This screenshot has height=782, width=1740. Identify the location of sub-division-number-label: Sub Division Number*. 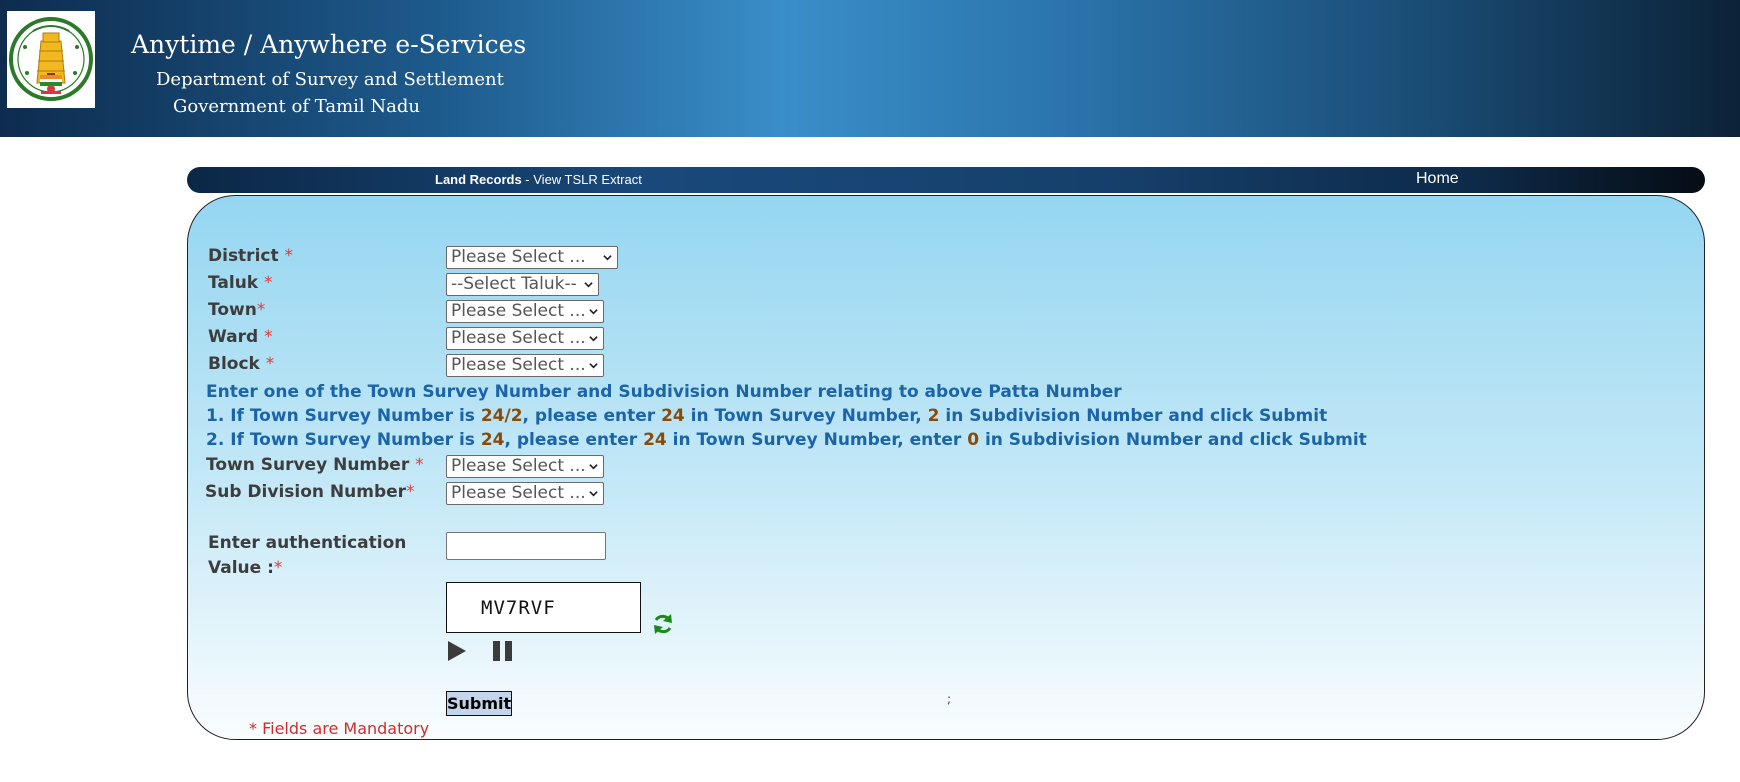
(310, 492).